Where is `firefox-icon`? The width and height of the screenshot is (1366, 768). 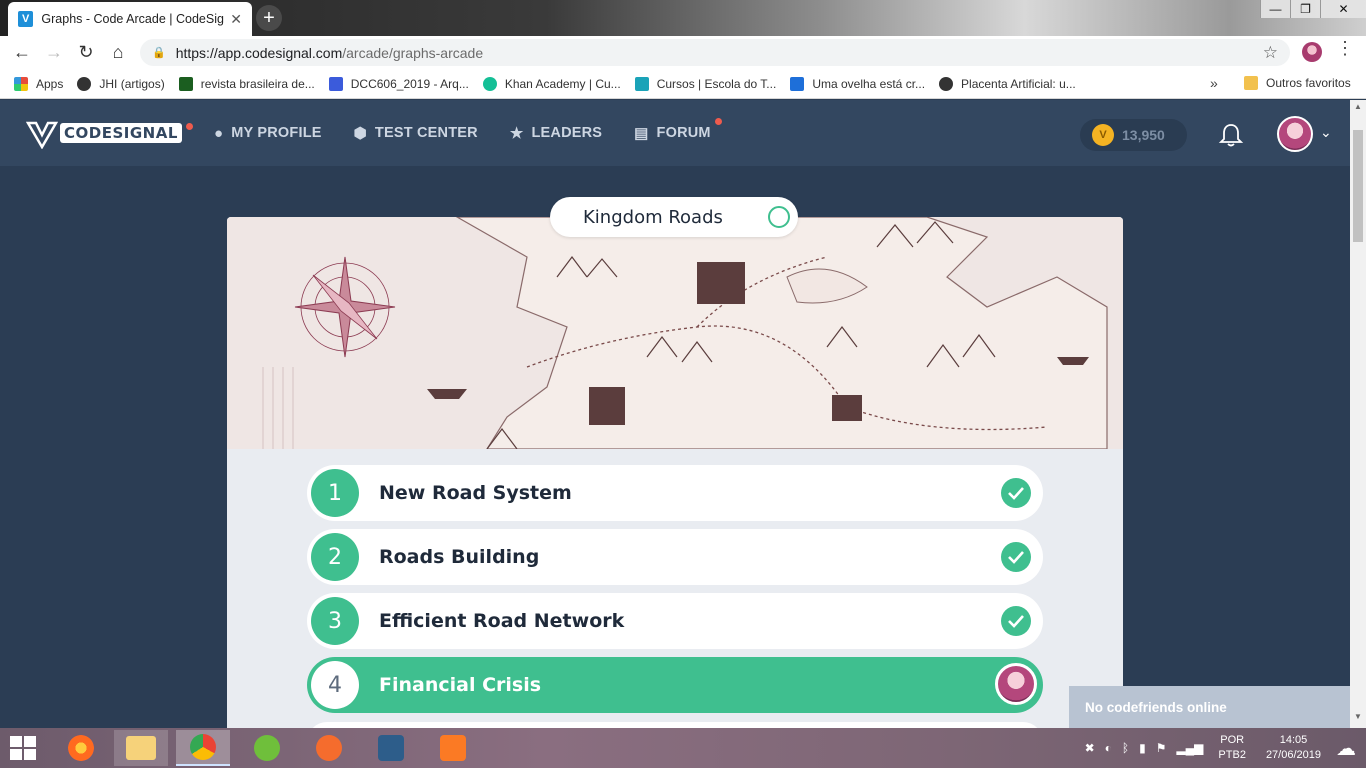 firefox-icon is located at coordinates (81, 748).